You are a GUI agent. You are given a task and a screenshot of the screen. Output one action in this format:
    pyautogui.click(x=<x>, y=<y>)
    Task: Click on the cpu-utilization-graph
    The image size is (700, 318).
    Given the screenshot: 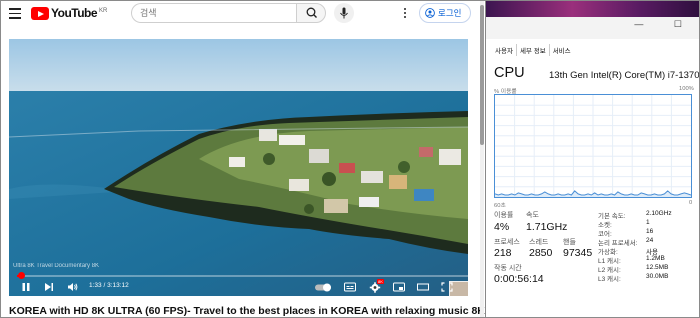 What is the action you would take?
    pyautogui.click(x=593, y=146)
    